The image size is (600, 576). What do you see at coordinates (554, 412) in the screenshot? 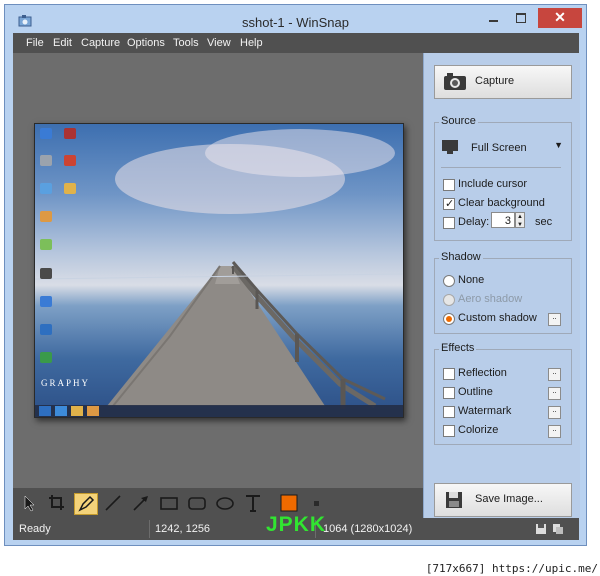
I see `watermark-settings-button: ..` at bounding box center [554, 412].